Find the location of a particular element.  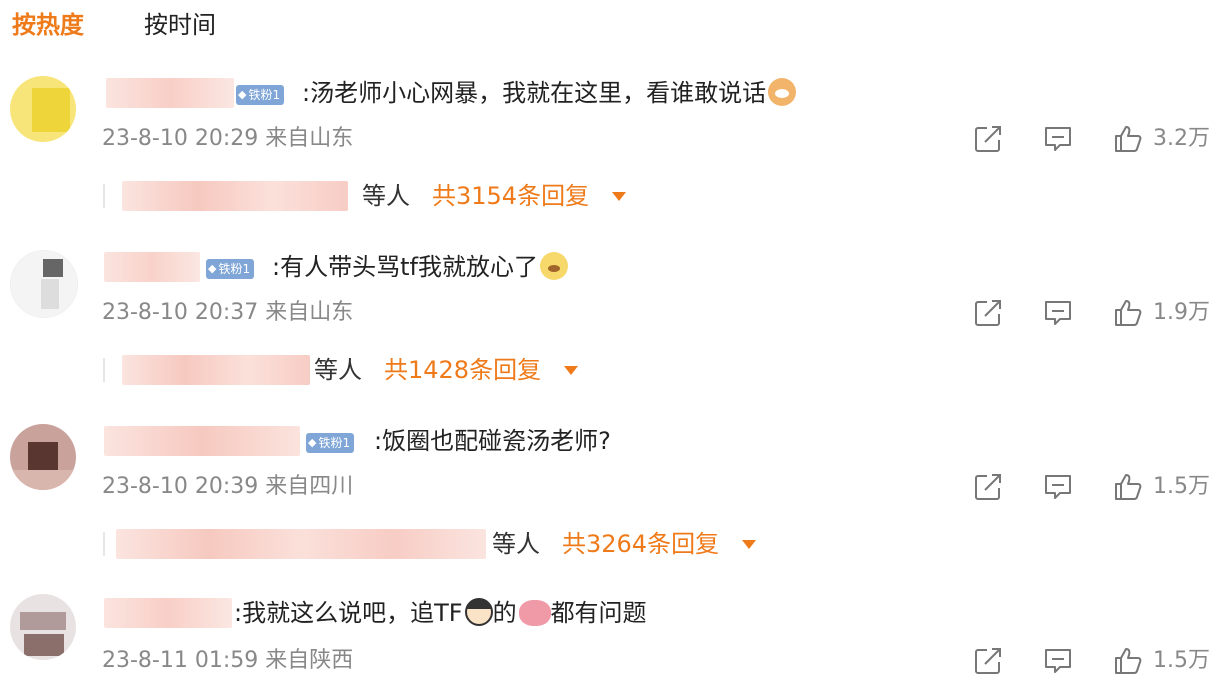

reply-summary: 等人 共3154条回复 is located at coordinates (350, 196).